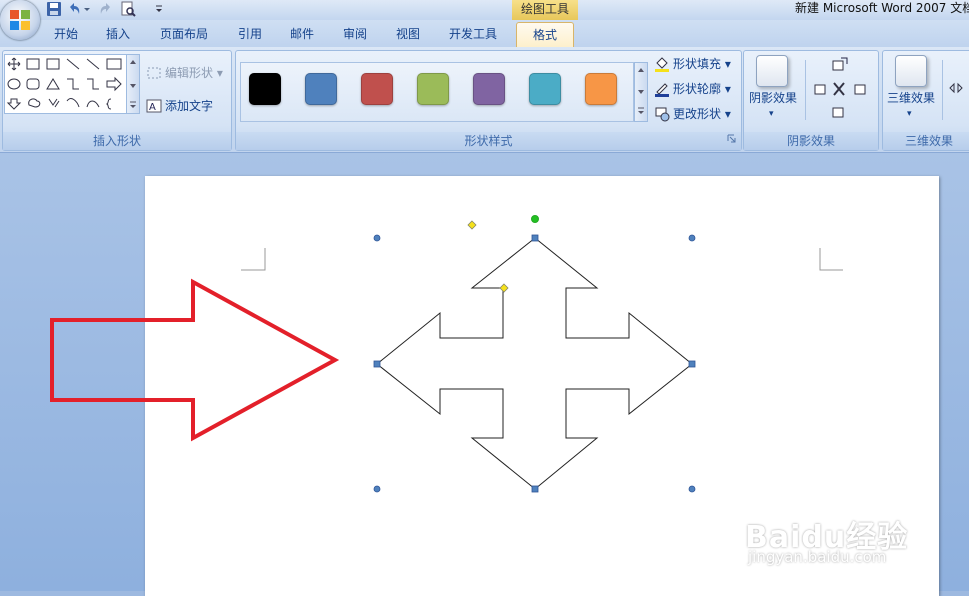 Image resolution: width=969 pixels, height=596 pixels. I want to click on resize-handle-se, so click(692, 489).